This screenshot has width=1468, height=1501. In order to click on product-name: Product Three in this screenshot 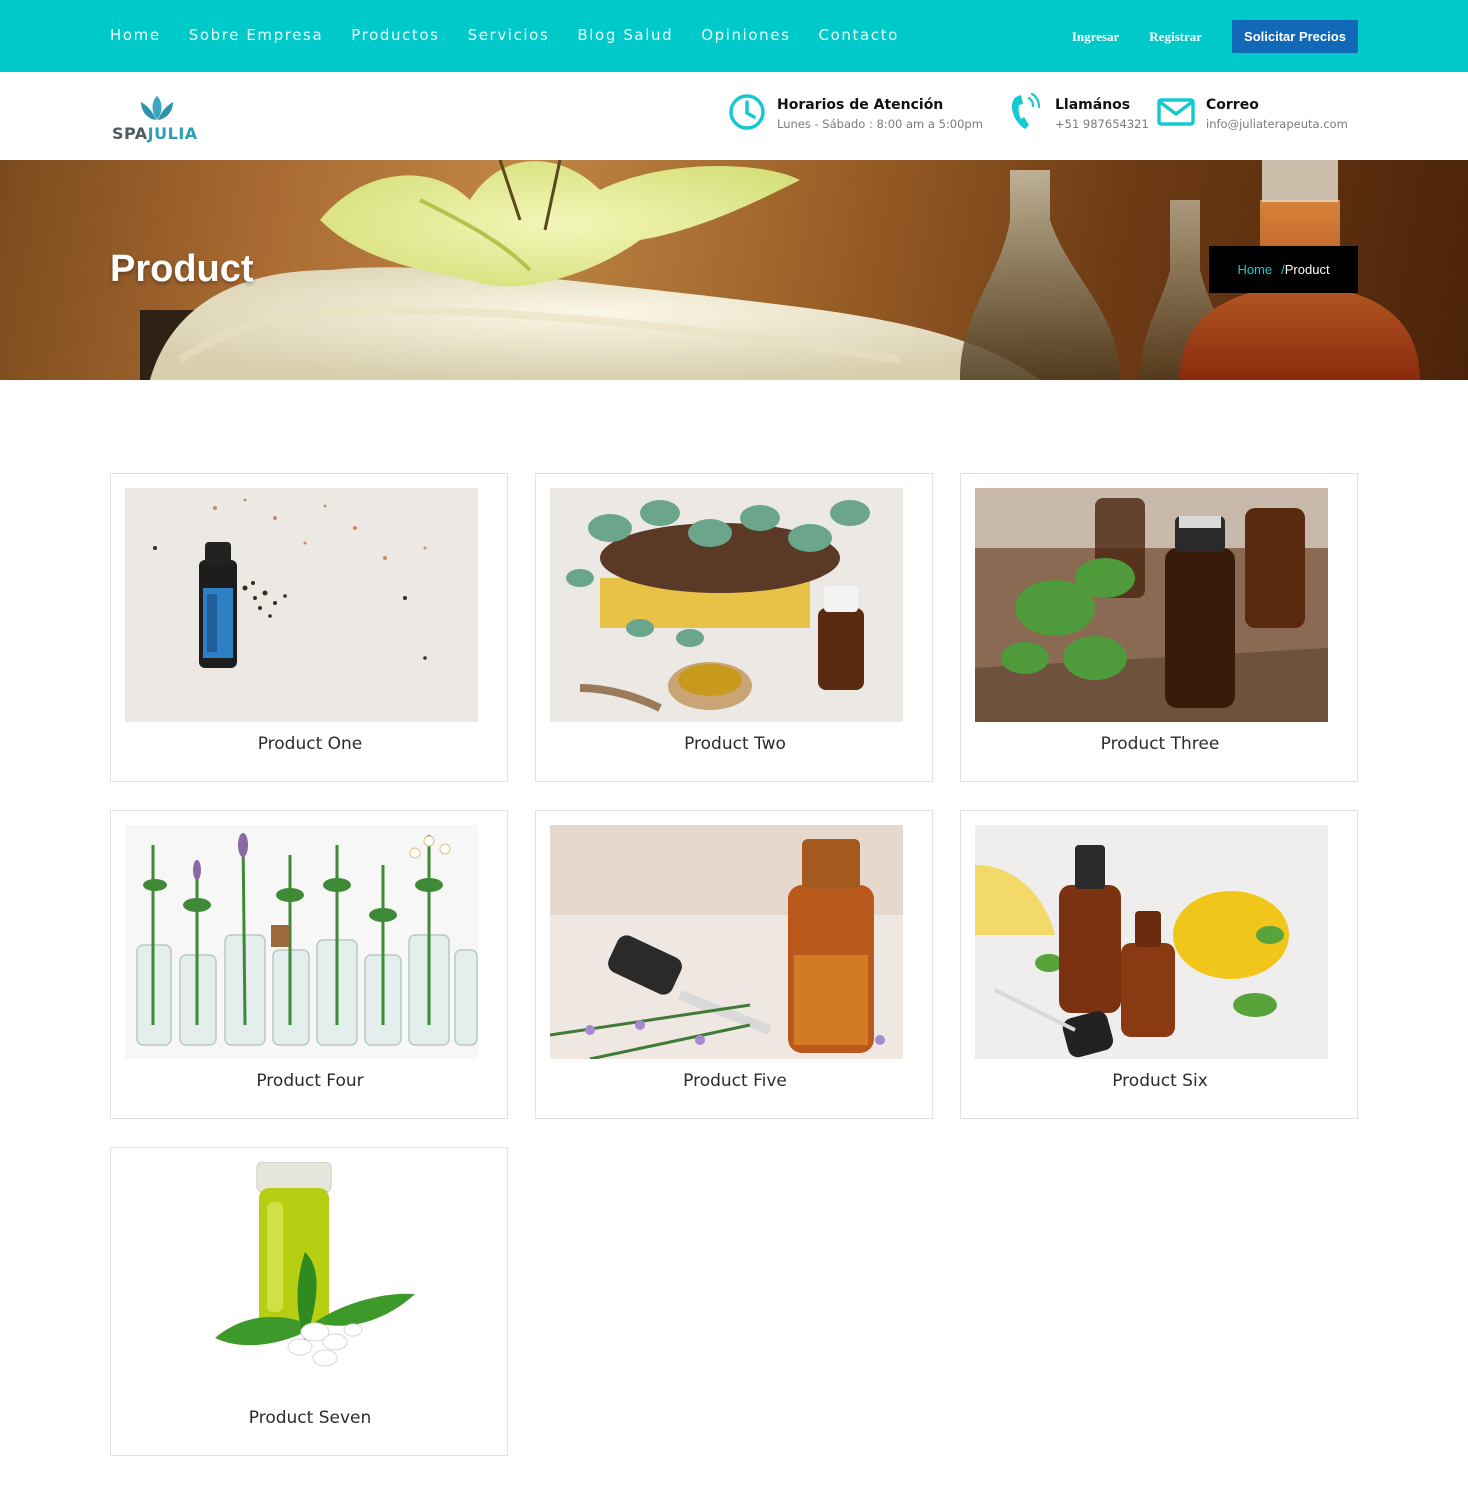, I will do `click(1160, 744)`.